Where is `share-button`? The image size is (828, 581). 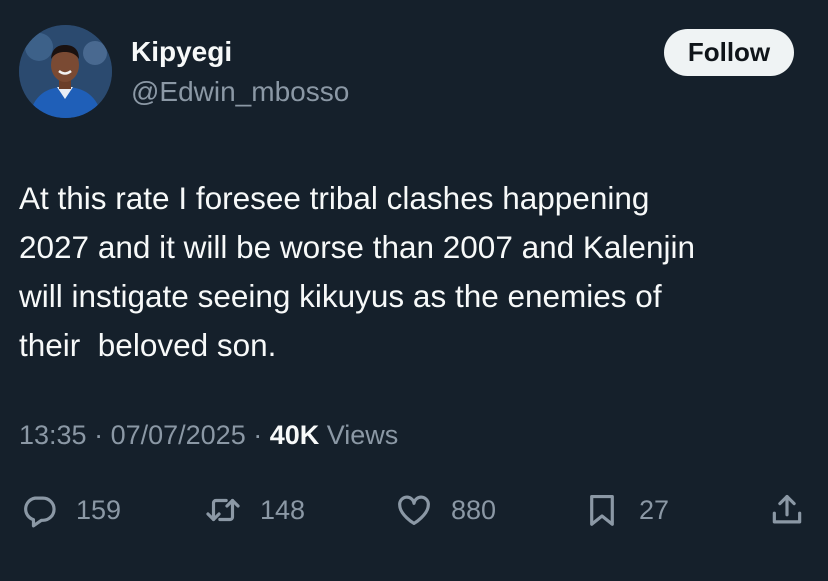 share-button is located at coordinates (787, 510).